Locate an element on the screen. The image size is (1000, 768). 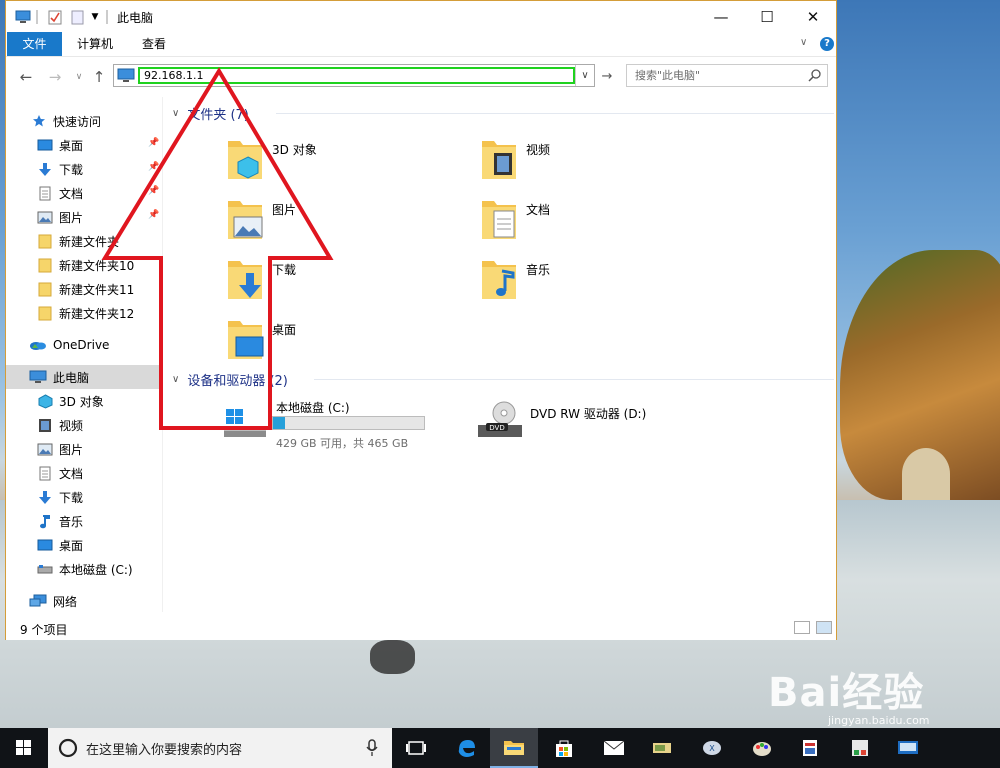
sidebar-item-music: 音乐 is located at coordinates (84, 521).